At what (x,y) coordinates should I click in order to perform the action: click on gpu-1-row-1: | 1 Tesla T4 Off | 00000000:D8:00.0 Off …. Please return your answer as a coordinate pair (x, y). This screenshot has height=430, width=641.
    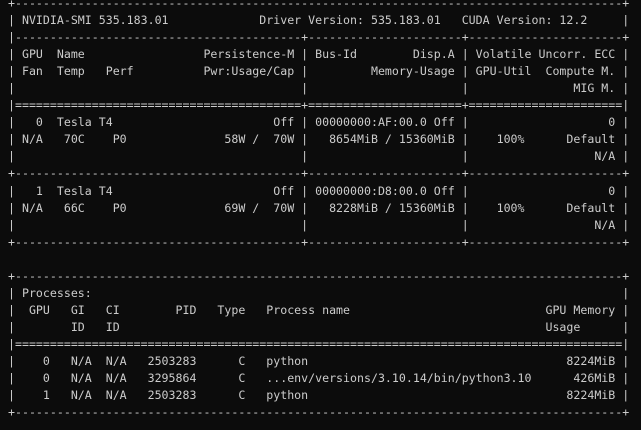
    Looking at the image, I should click on (319, 190).